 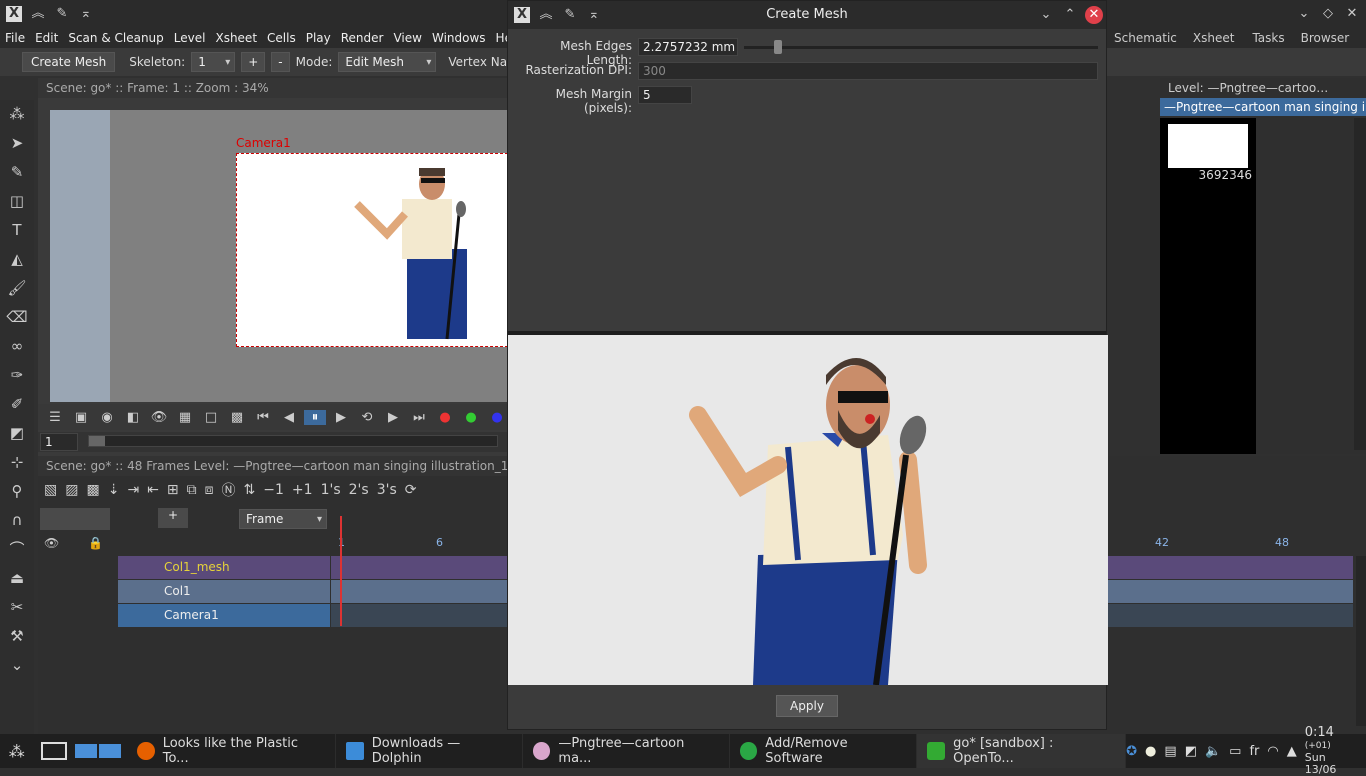 I want to click on apply-button: Apply, so click(x=807, y=706).